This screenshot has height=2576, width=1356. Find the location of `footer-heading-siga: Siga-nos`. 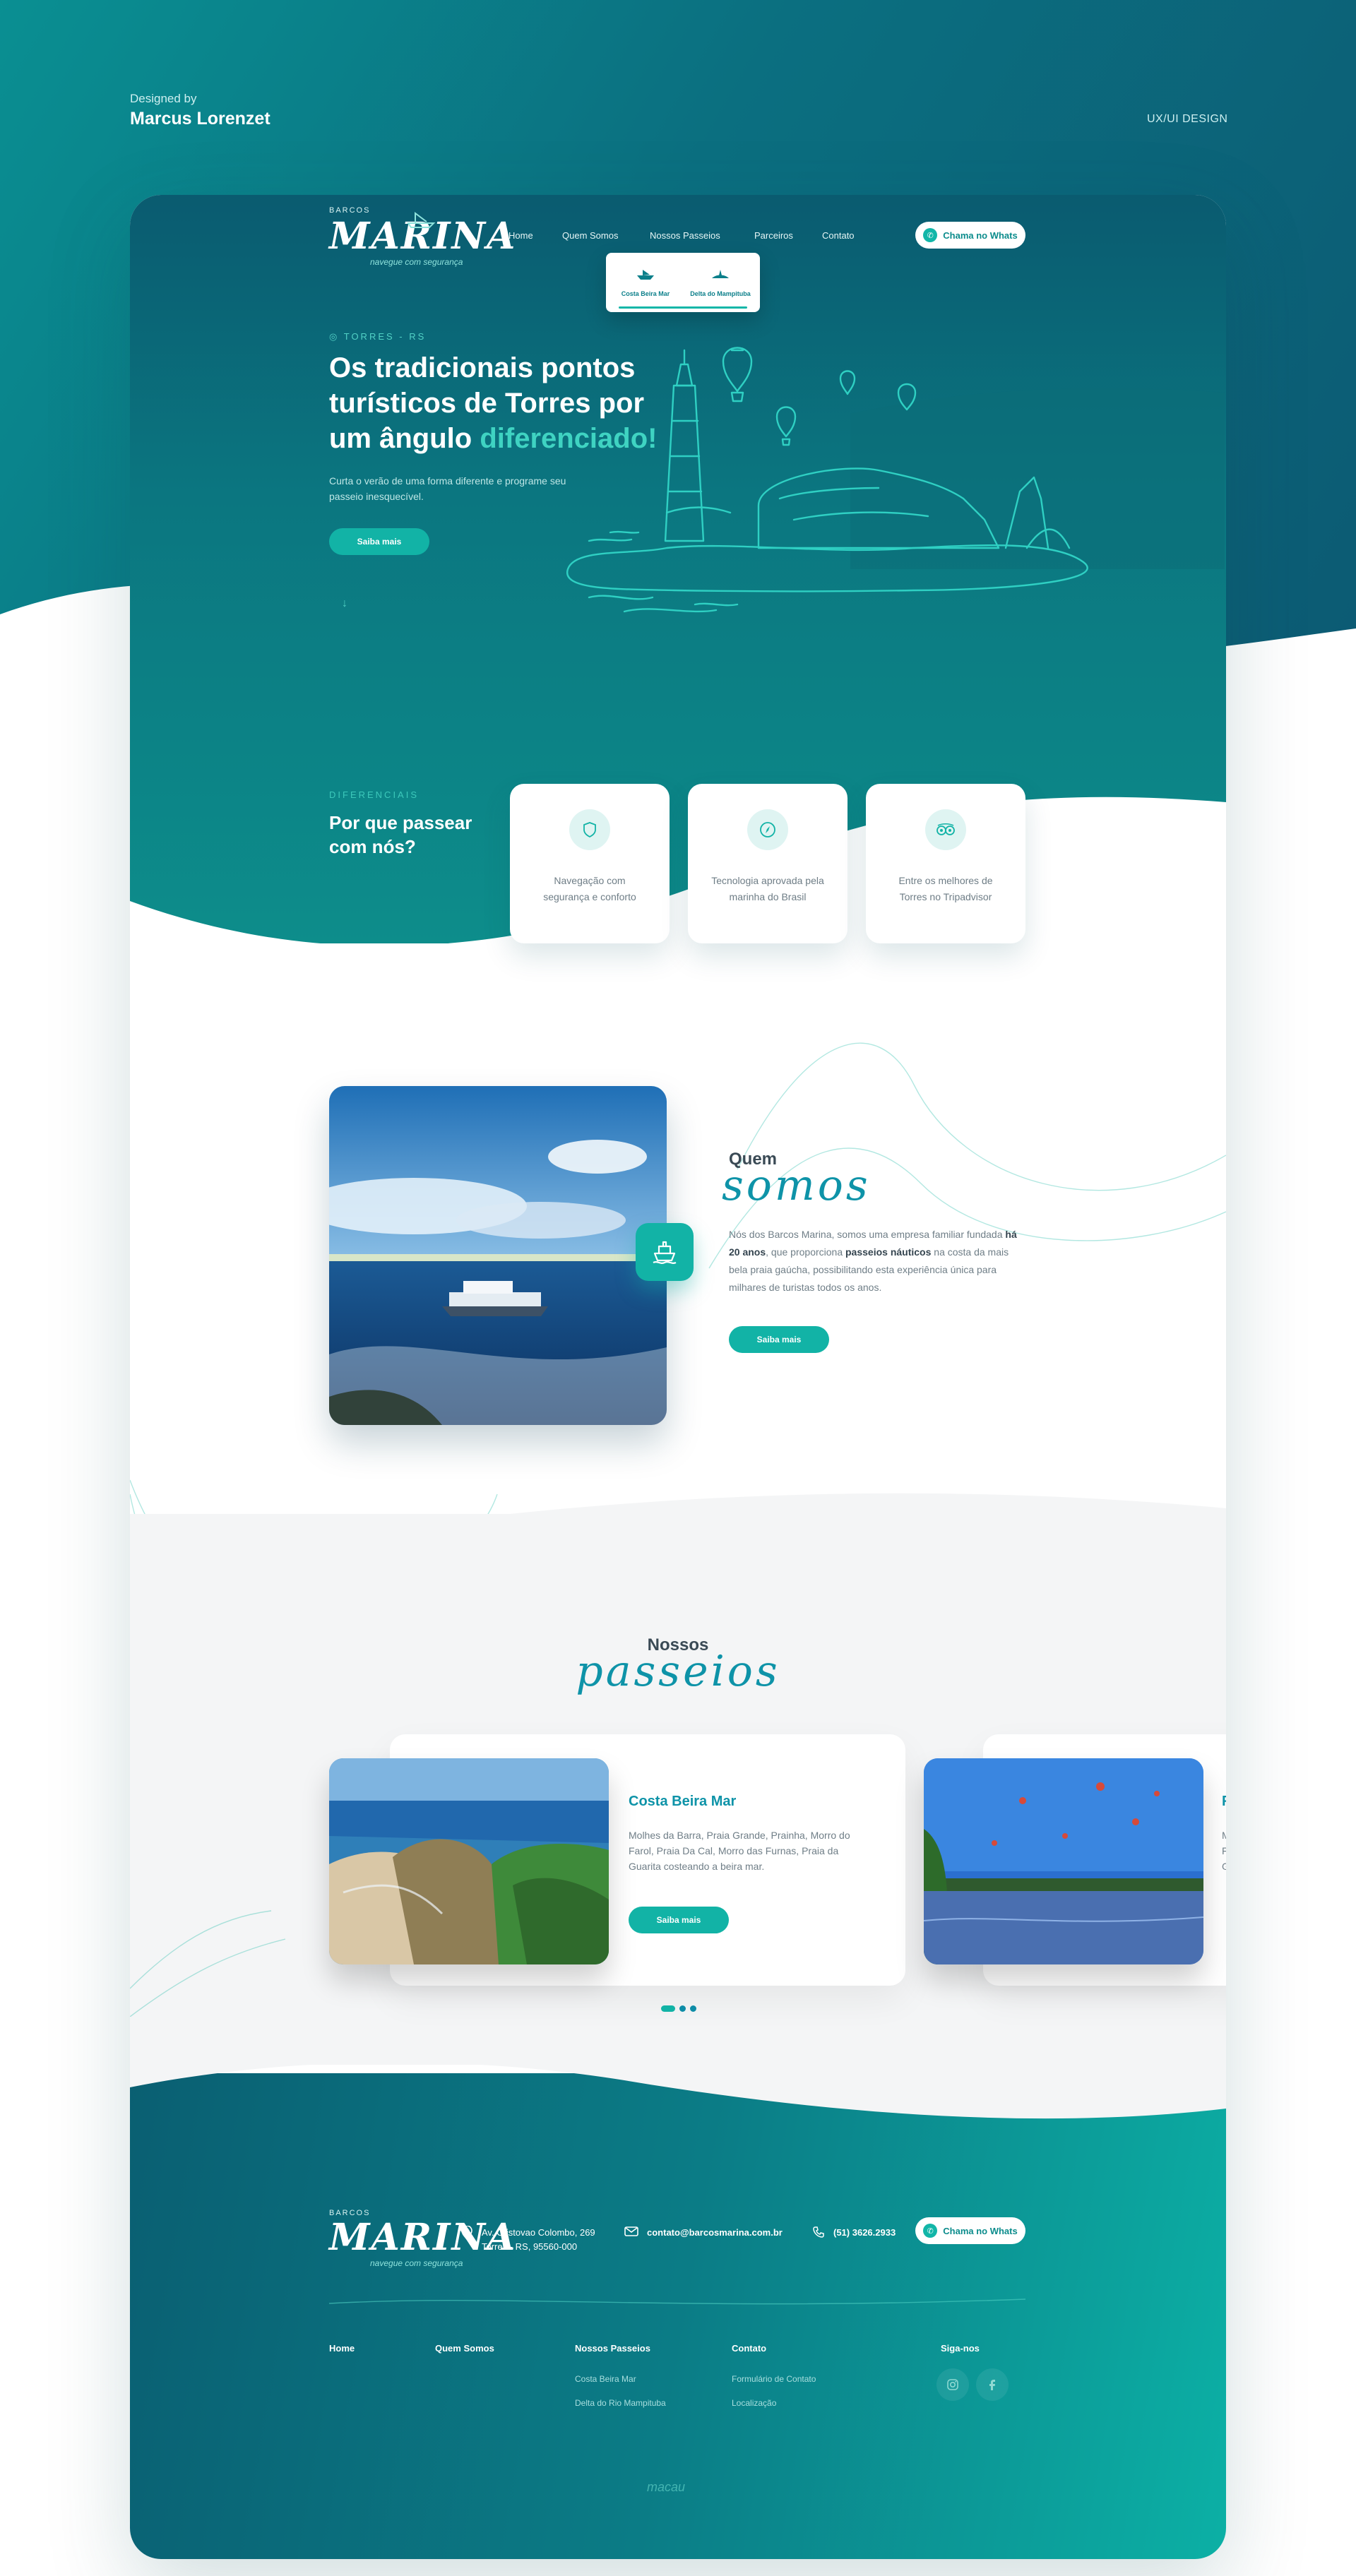

footer-heading-siga: Siga-nos is located at coordinates (961, 2348).